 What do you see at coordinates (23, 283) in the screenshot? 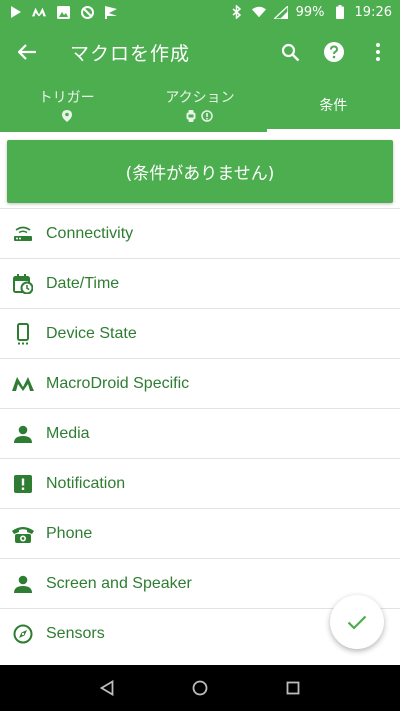
I see `calendar-clock-icon` at bounding box center [23, 283].